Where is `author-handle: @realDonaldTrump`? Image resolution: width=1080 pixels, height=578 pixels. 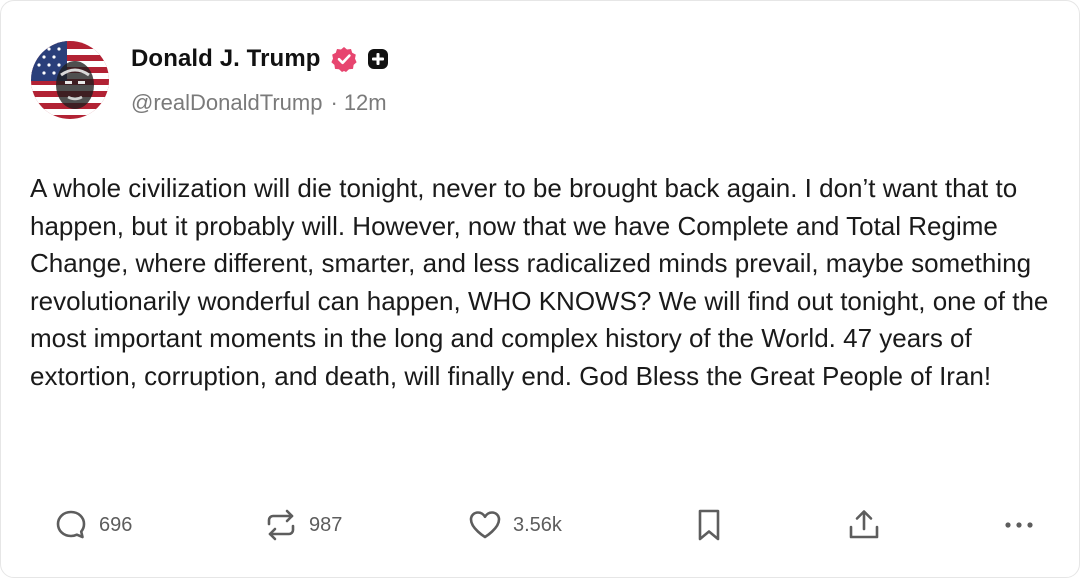
author-handle: @realDonaldTrump is located at coordinates (226, 103).